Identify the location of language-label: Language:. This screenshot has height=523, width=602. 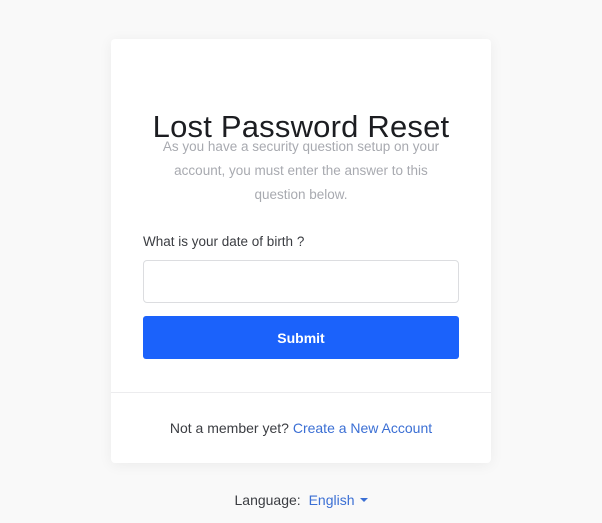
(267, 500).